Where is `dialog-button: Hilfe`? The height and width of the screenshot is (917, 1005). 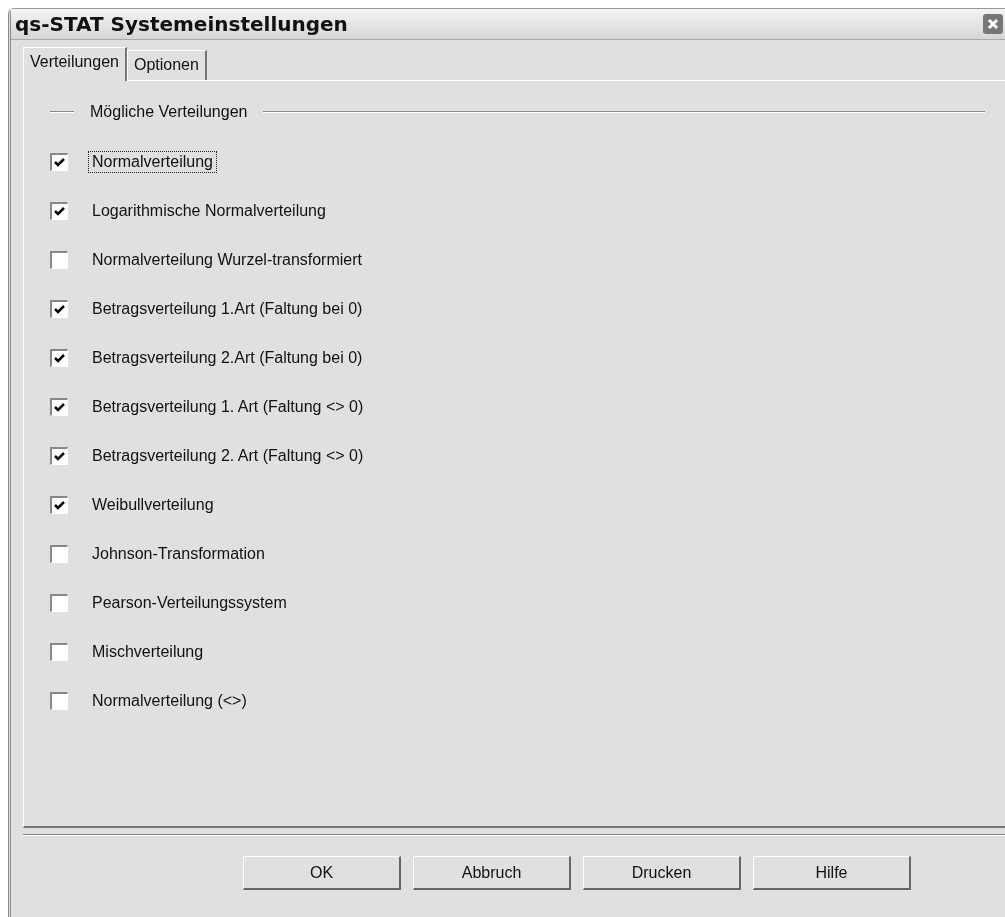
dialog-button: Hilfe is located at coordinates (832, 873).